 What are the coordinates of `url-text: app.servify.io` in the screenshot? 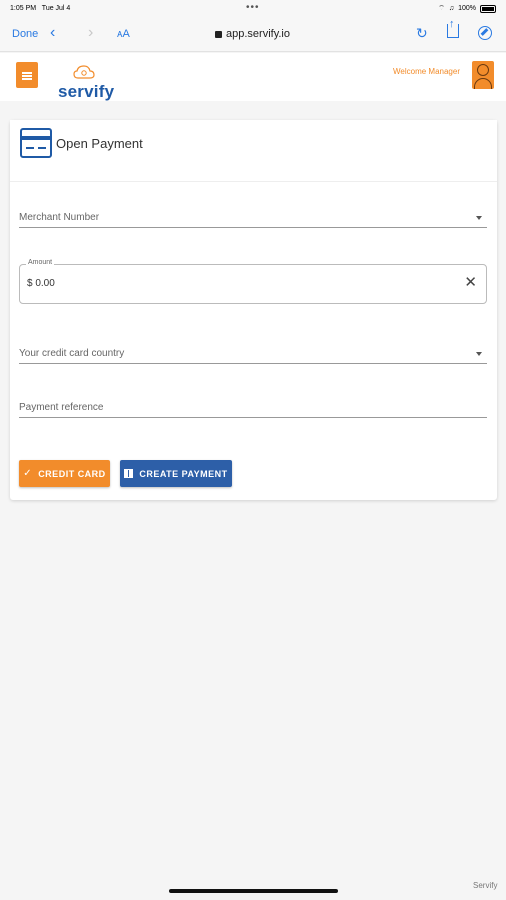 It's located at (258, 34).